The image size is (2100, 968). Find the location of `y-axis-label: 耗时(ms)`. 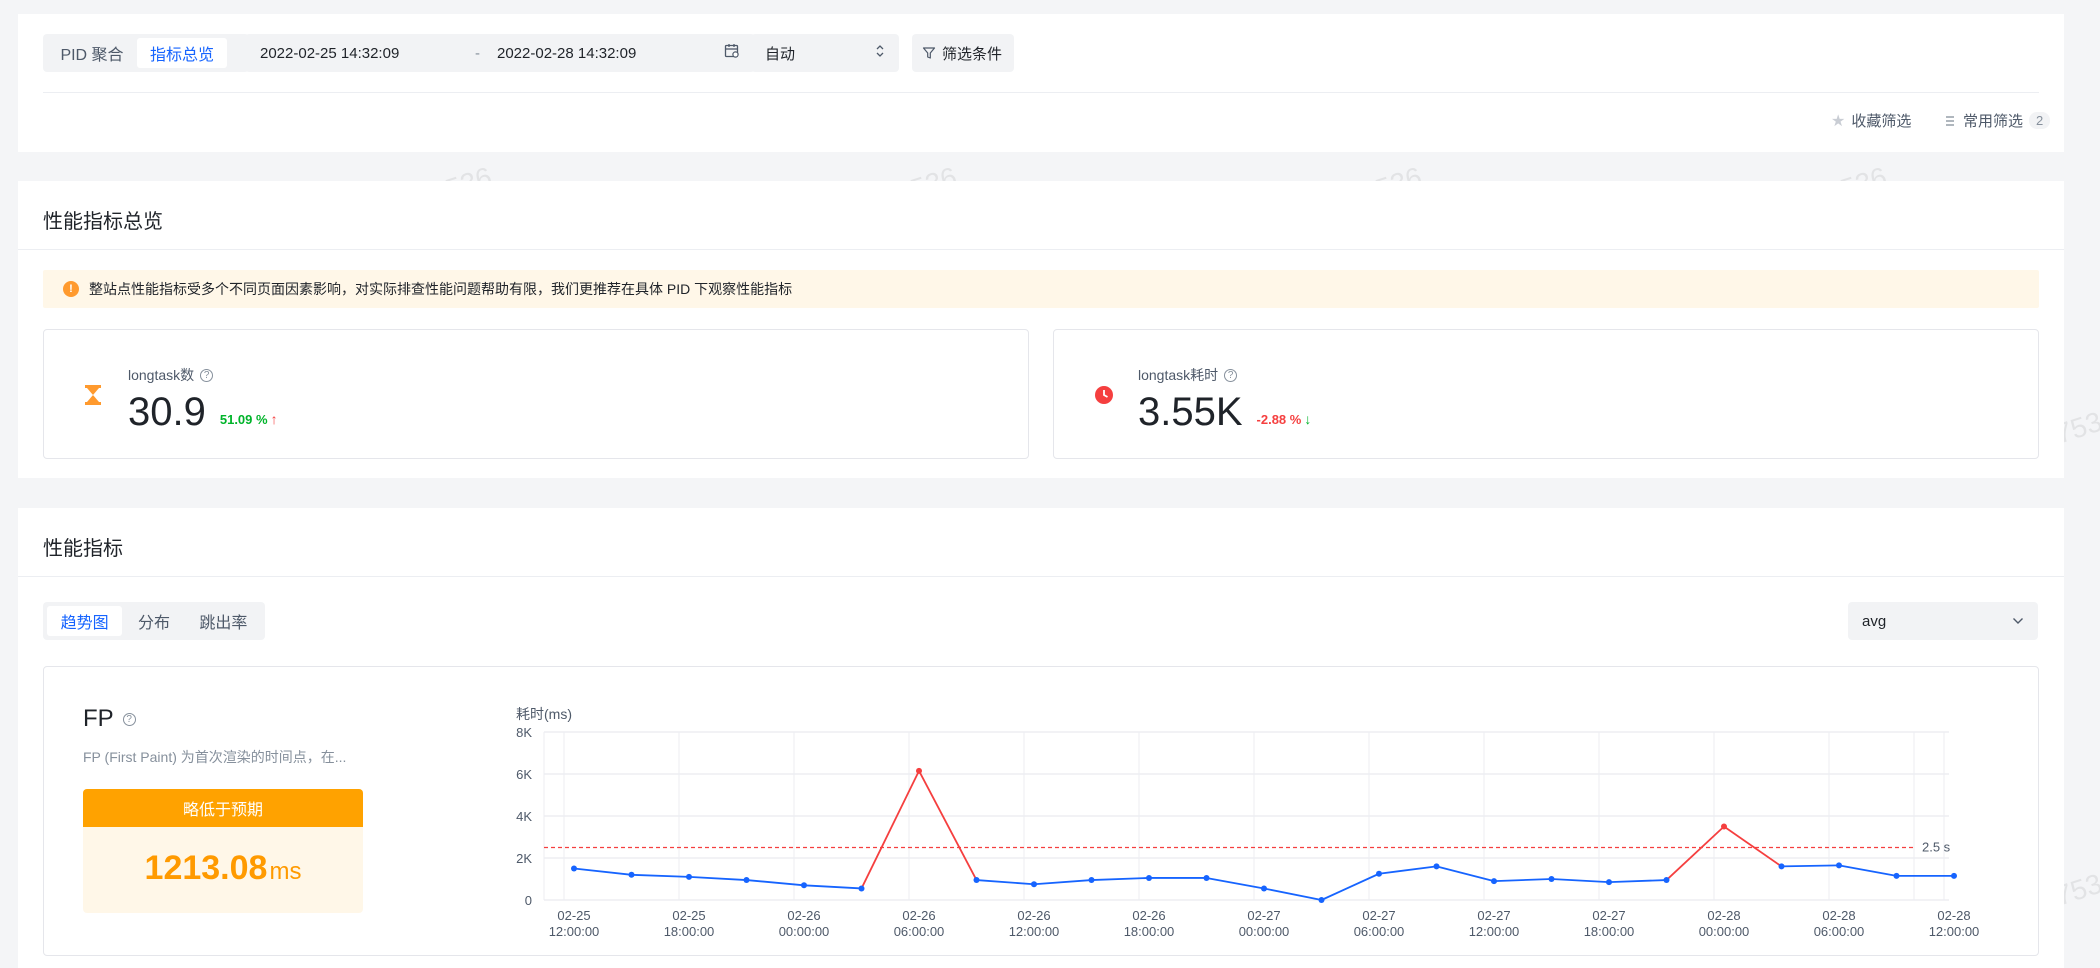

y-axis-label: 耗时(ms) is located at coordinates (544, 714).